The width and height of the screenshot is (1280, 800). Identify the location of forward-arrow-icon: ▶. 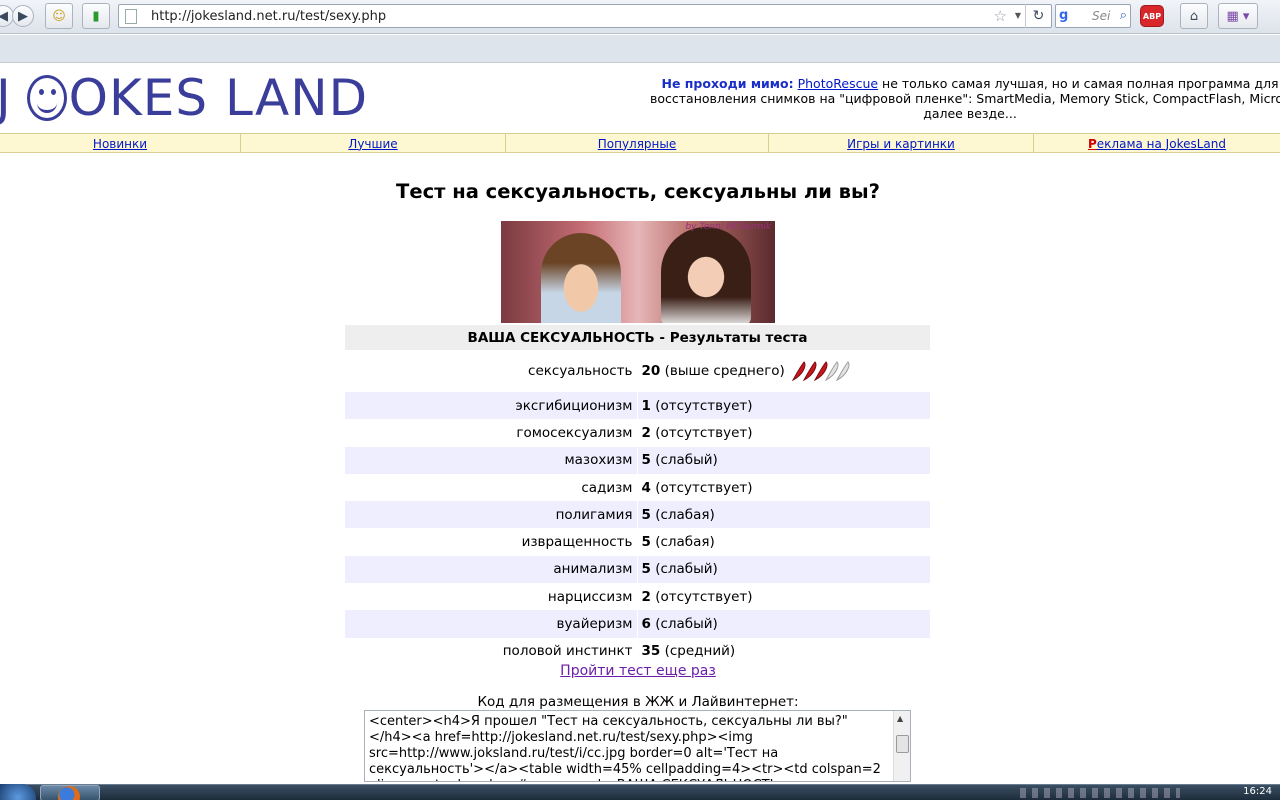
(23, 16).